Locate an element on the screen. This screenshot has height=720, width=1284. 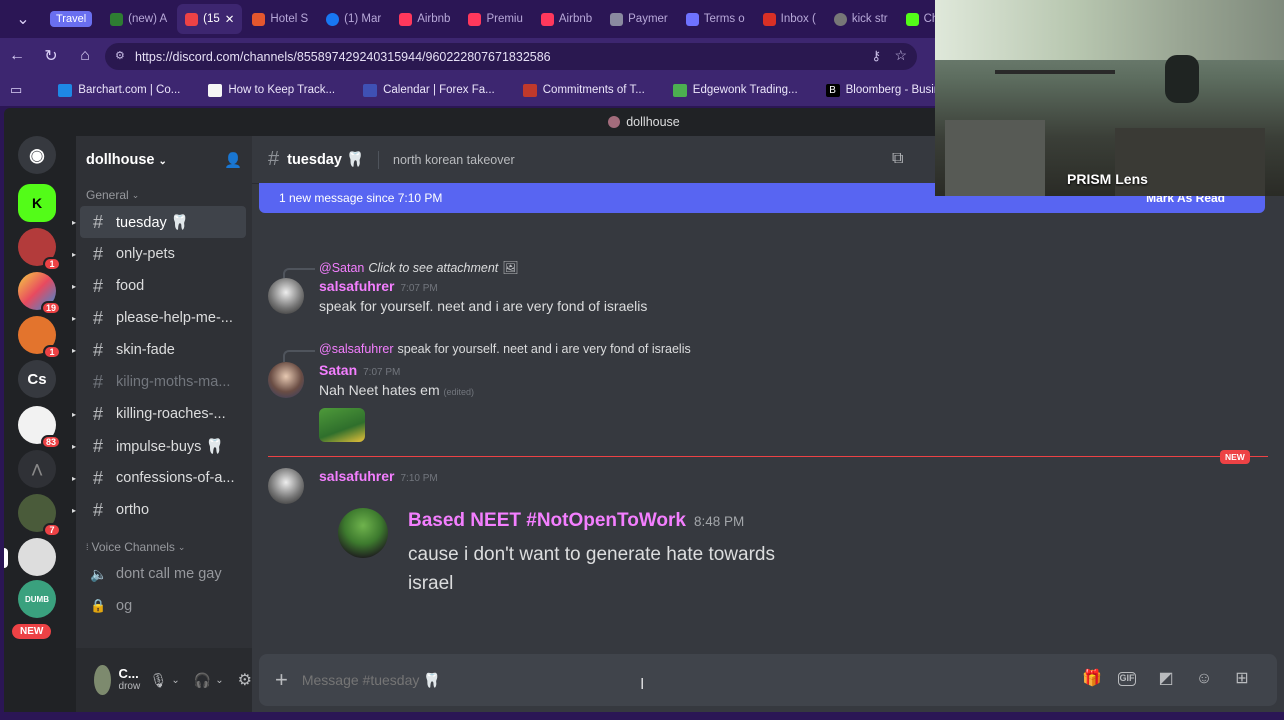
threads-icon: ⧉ is located at coordinates (897, 159).